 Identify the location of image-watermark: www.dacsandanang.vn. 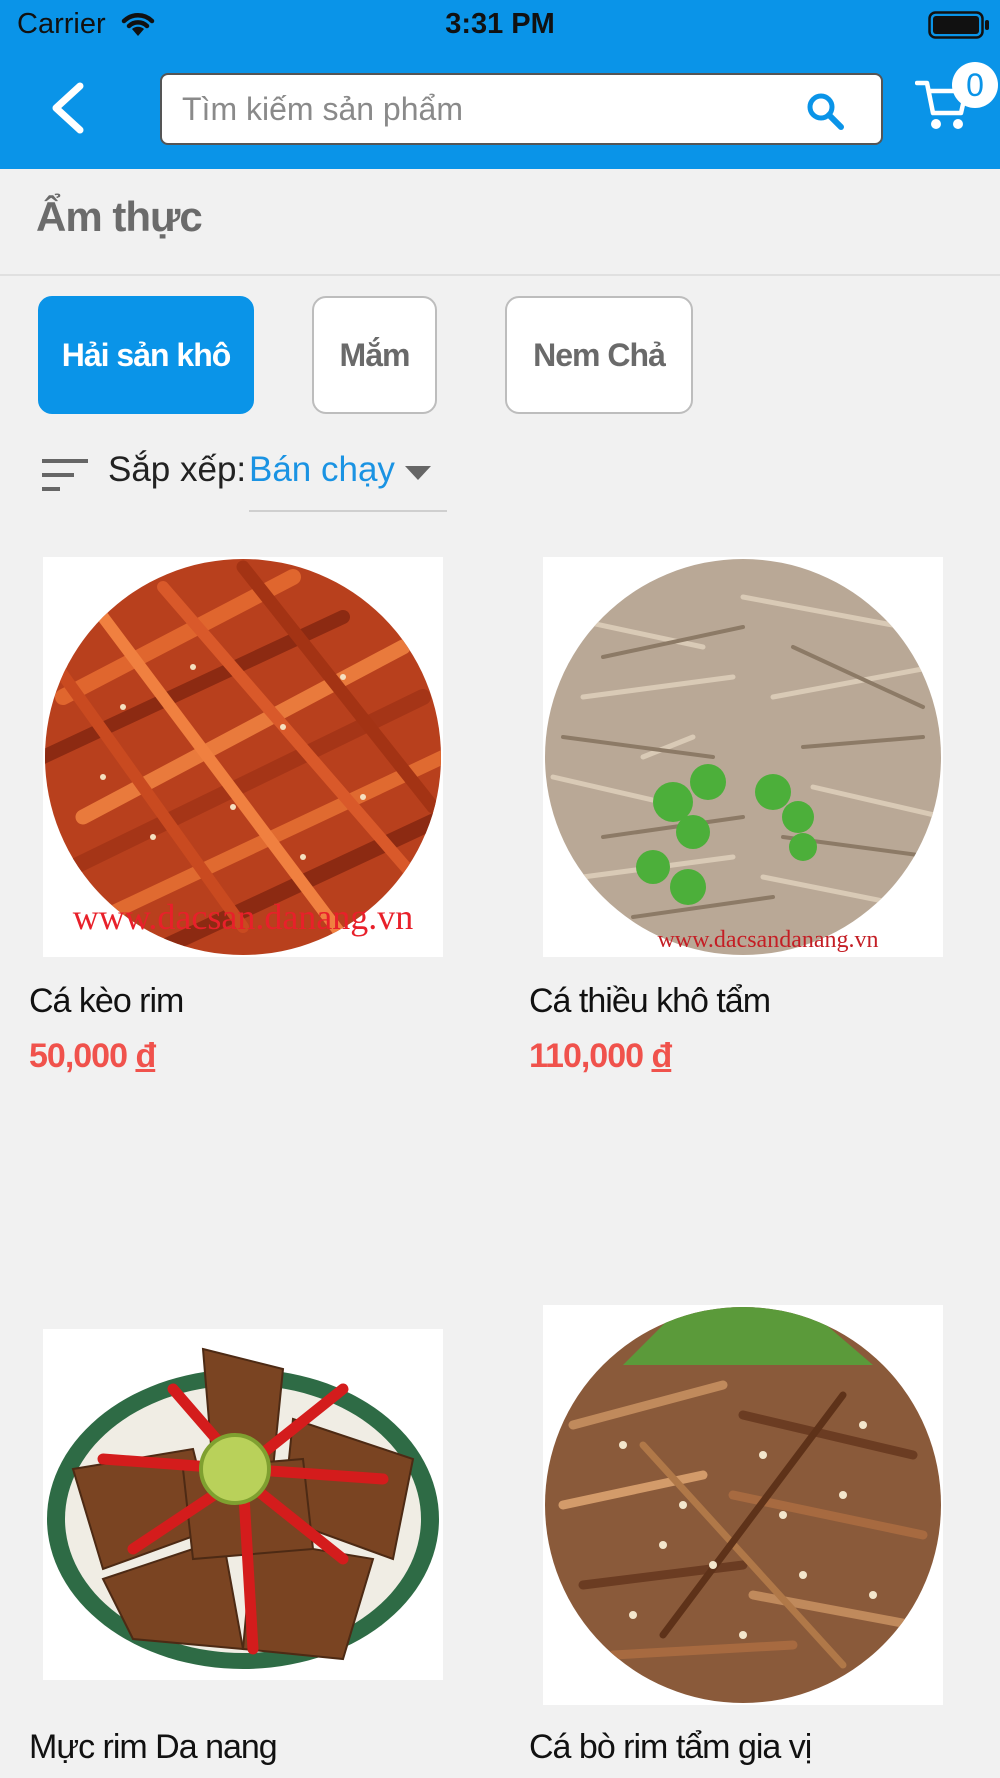
(767, 940).